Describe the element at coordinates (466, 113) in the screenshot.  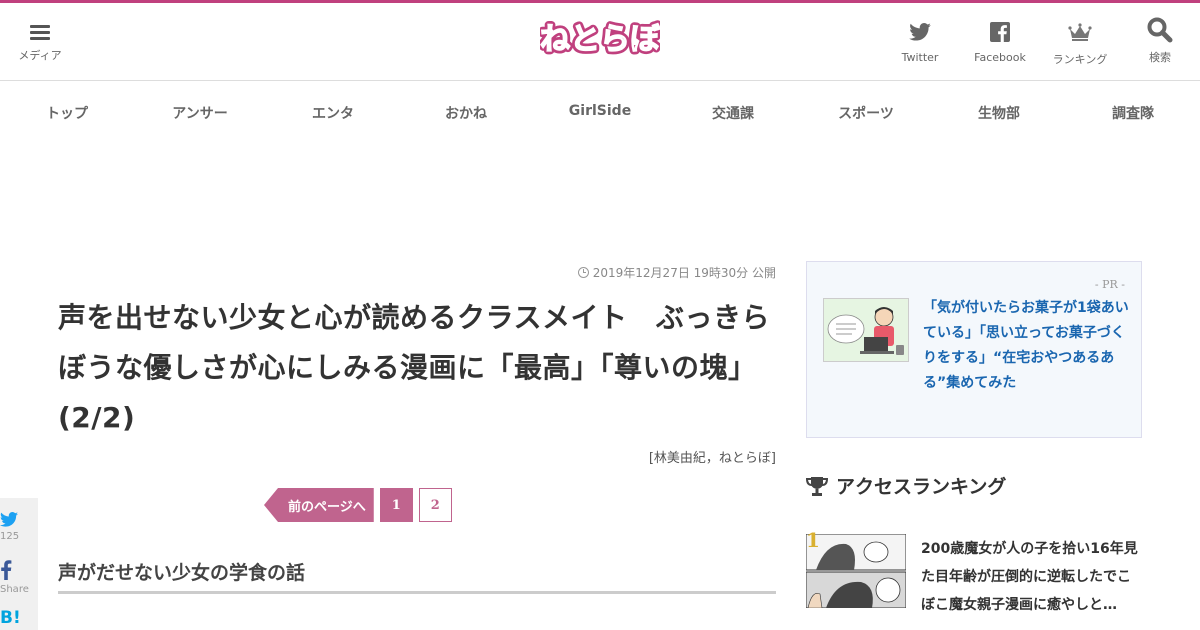
I see `nav-item-okane: おかね` at that location.